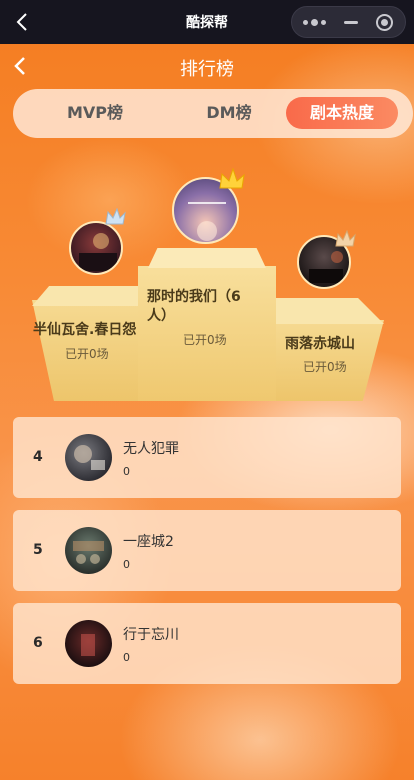 The image size is (414, 780). I want to click on poster-art-second, so click(98, 252).